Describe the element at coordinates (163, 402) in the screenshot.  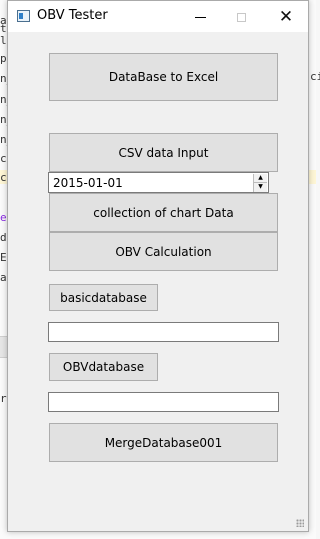
I see `obvdatabase-field` at that location.